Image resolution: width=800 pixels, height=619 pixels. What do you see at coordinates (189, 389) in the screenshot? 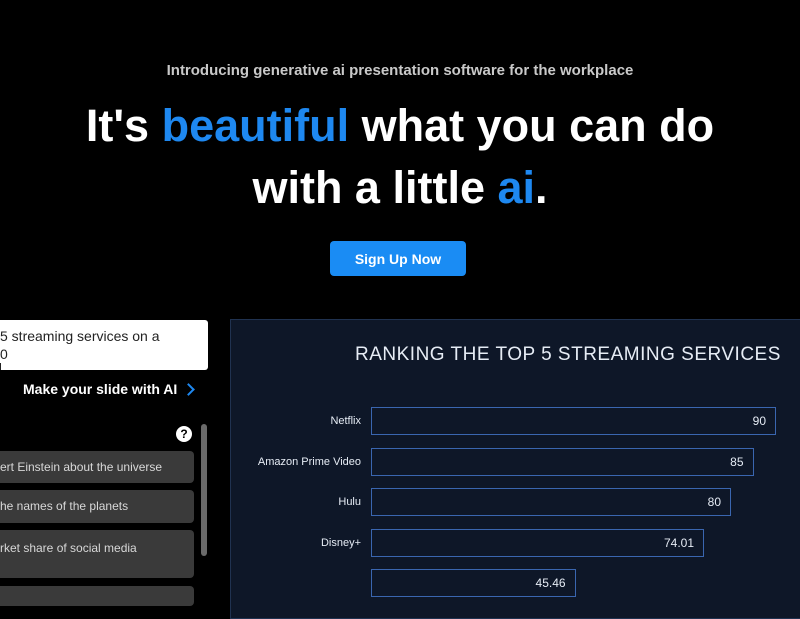
I see `chevron-right-icon` at bounding box center [189, 389].